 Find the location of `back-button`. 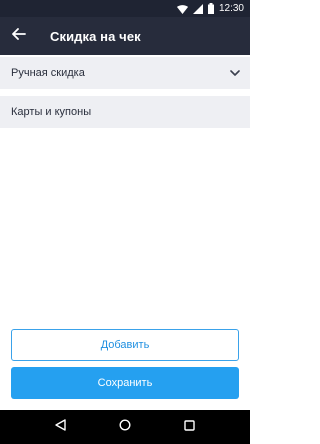

back-button is located at coordinates (19, 36).